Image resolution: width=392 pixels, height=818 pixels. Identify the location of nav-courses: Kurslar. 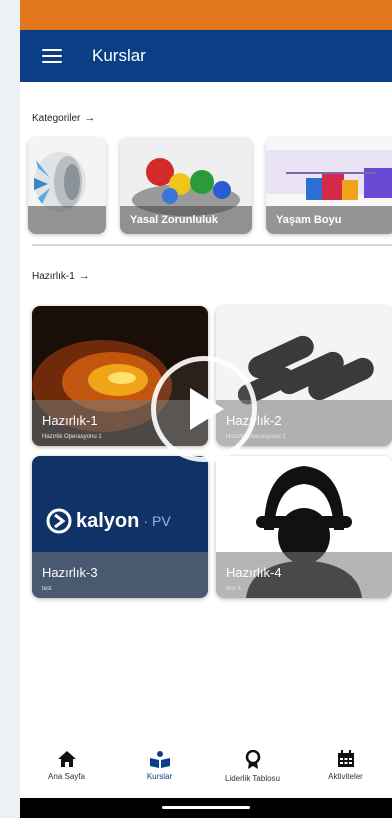
(160, 760).